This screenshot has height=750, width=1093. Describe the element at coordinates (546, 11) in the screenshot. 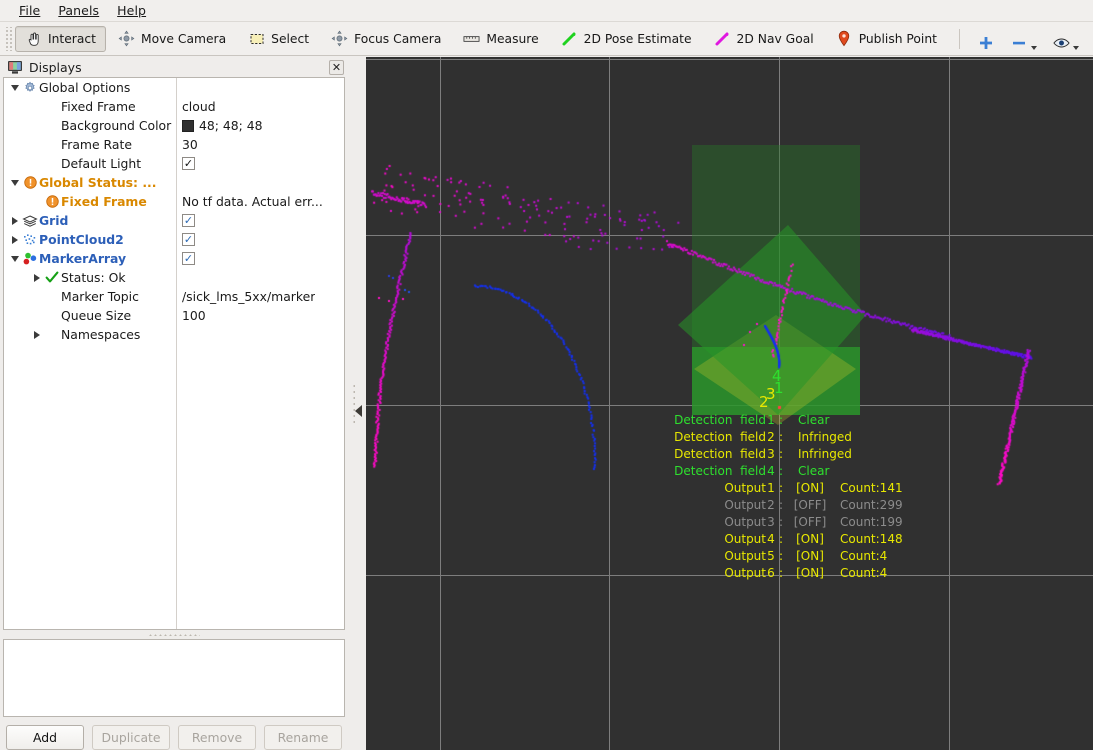

I see `menu-bar: File Panels Help` at that location.